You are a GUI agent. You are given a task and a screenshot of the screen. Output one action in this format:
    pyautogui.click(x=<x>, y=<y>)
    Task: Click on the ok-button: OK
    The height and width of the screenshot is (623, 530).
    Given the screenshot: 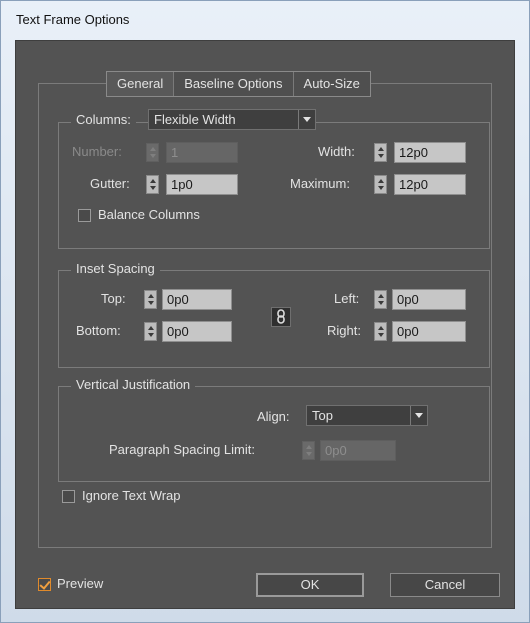 What is the action you would take?
    pyautogui.click(x=310, y=585)
    